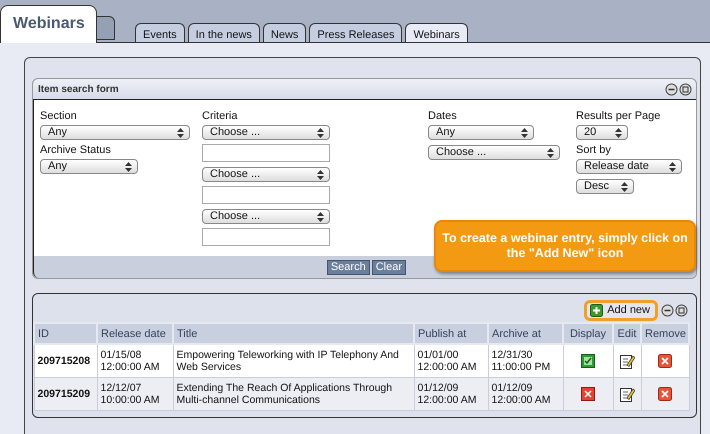  Describe the element at coordinates (605, 186) in the screenshot. I see `sort-by-dropdown: Desc` at that location.